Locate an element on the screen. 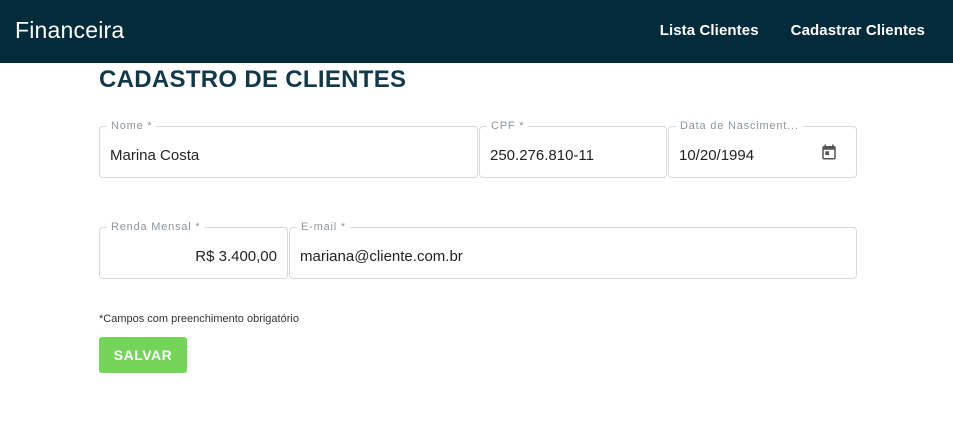 This screenshot has width=953, height=432. nav-cadastrar-clientes: Cadastrar Clientes is located at coordinates (858, 30).